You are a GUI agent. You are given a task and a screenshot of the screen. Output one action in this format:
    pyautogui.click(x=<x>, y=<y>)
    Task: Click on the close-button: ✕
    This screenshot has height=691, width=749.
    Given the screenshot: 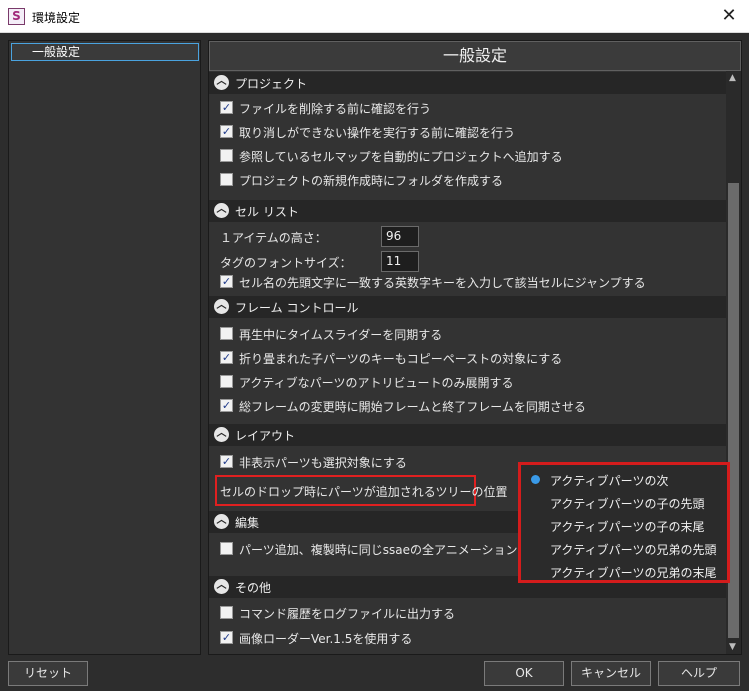 What is the action you would take?
    pyautogui.click(x=729, y=16)
    